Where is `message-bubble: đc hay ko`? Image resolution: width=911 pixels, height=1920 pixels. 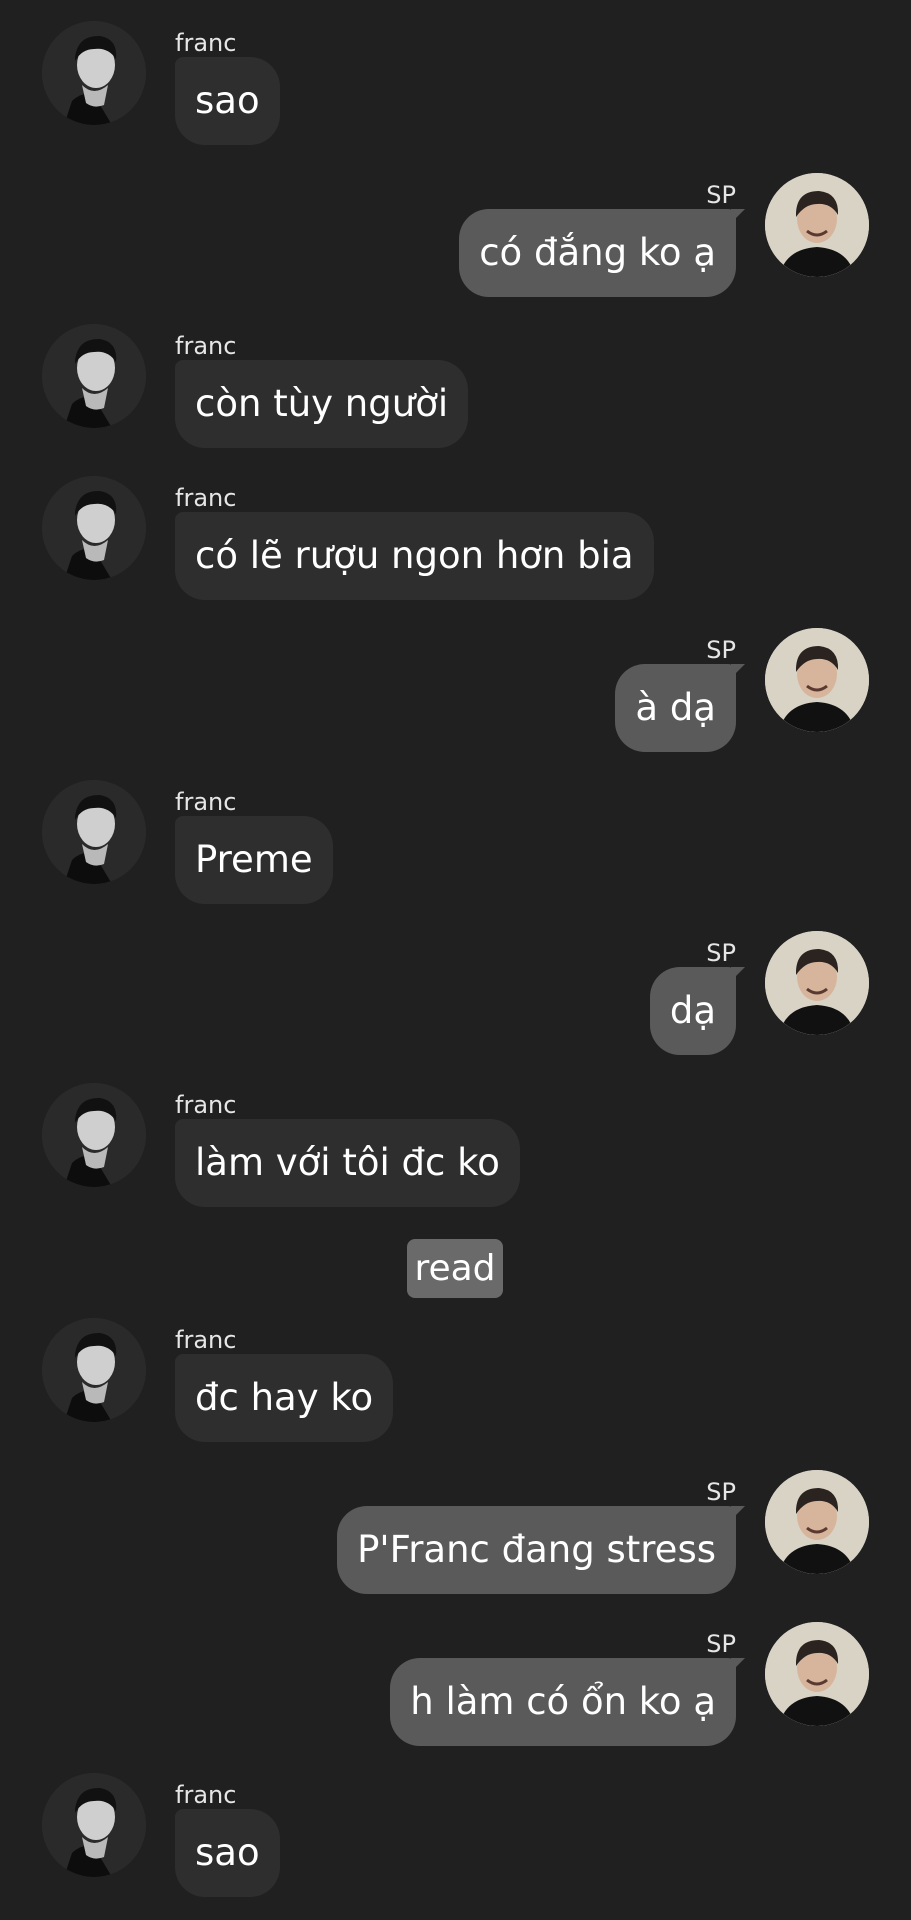 message-bubble: đc hay ko is located at coordinates (284, 1398).